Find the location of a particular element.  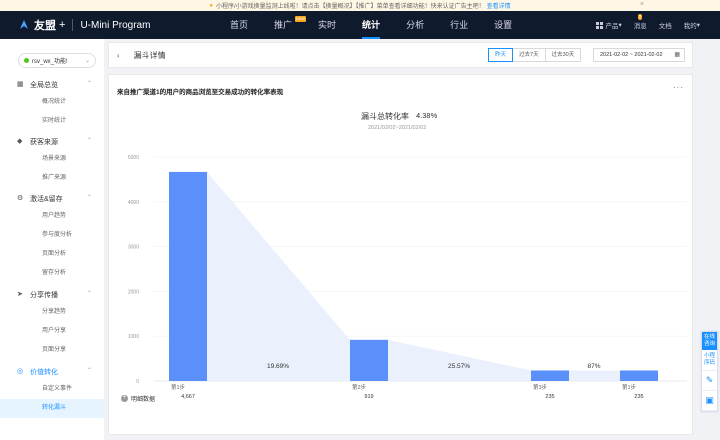

nav-home: 首页 is located at coordinates (239, 25).